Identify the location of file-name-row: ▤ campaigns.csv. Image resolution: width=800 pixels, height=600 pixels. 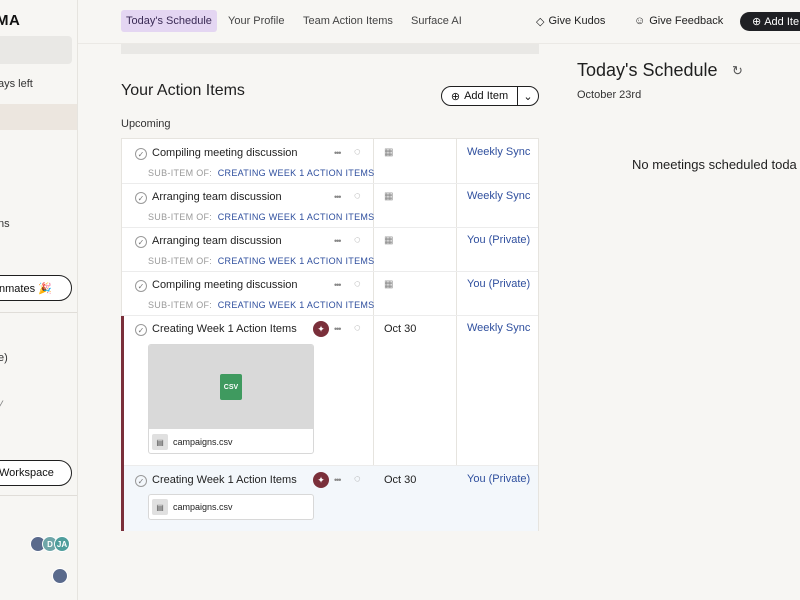
(231, 441).